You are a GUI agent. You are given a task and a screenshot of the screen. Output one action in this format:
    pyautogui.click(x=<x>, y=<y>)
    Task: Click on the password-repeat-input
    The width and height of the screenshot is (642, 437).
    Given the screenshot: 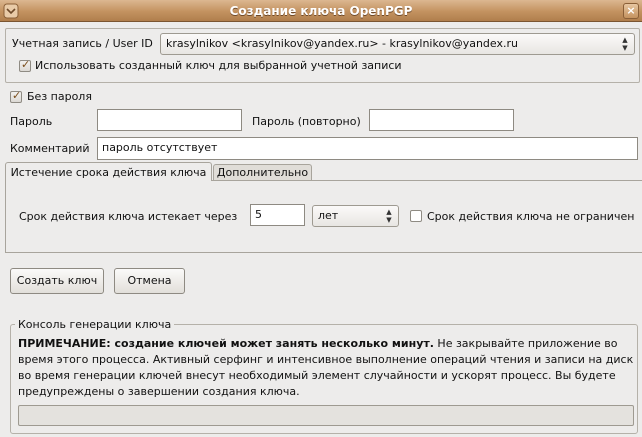 What is the action you would take?
    pyautogui.click(x=441, y=120)
    